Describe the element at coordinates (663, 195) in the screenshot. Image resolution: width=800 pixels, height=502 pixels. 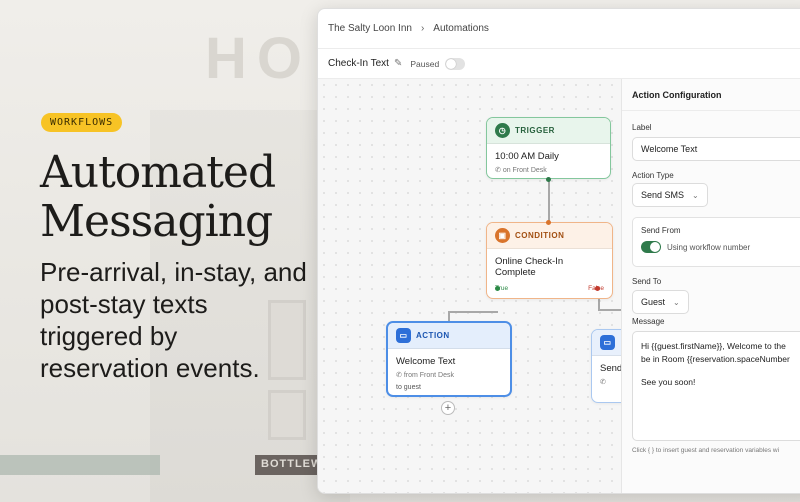
I see `action-type-value: Send SMS` at that location.